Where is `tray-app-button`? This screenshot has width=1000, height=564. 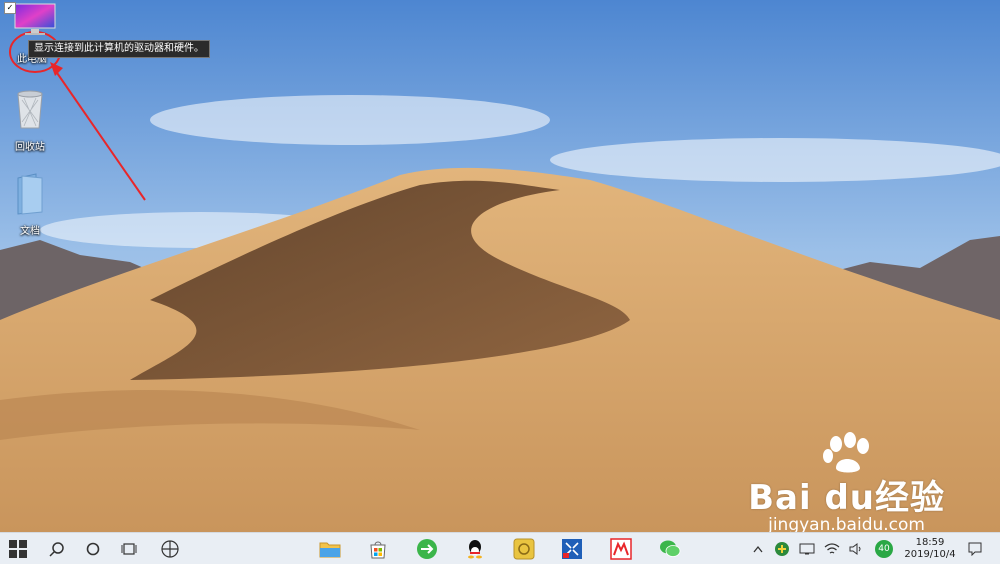 tray-app-button is located at coordinates (782, 548).